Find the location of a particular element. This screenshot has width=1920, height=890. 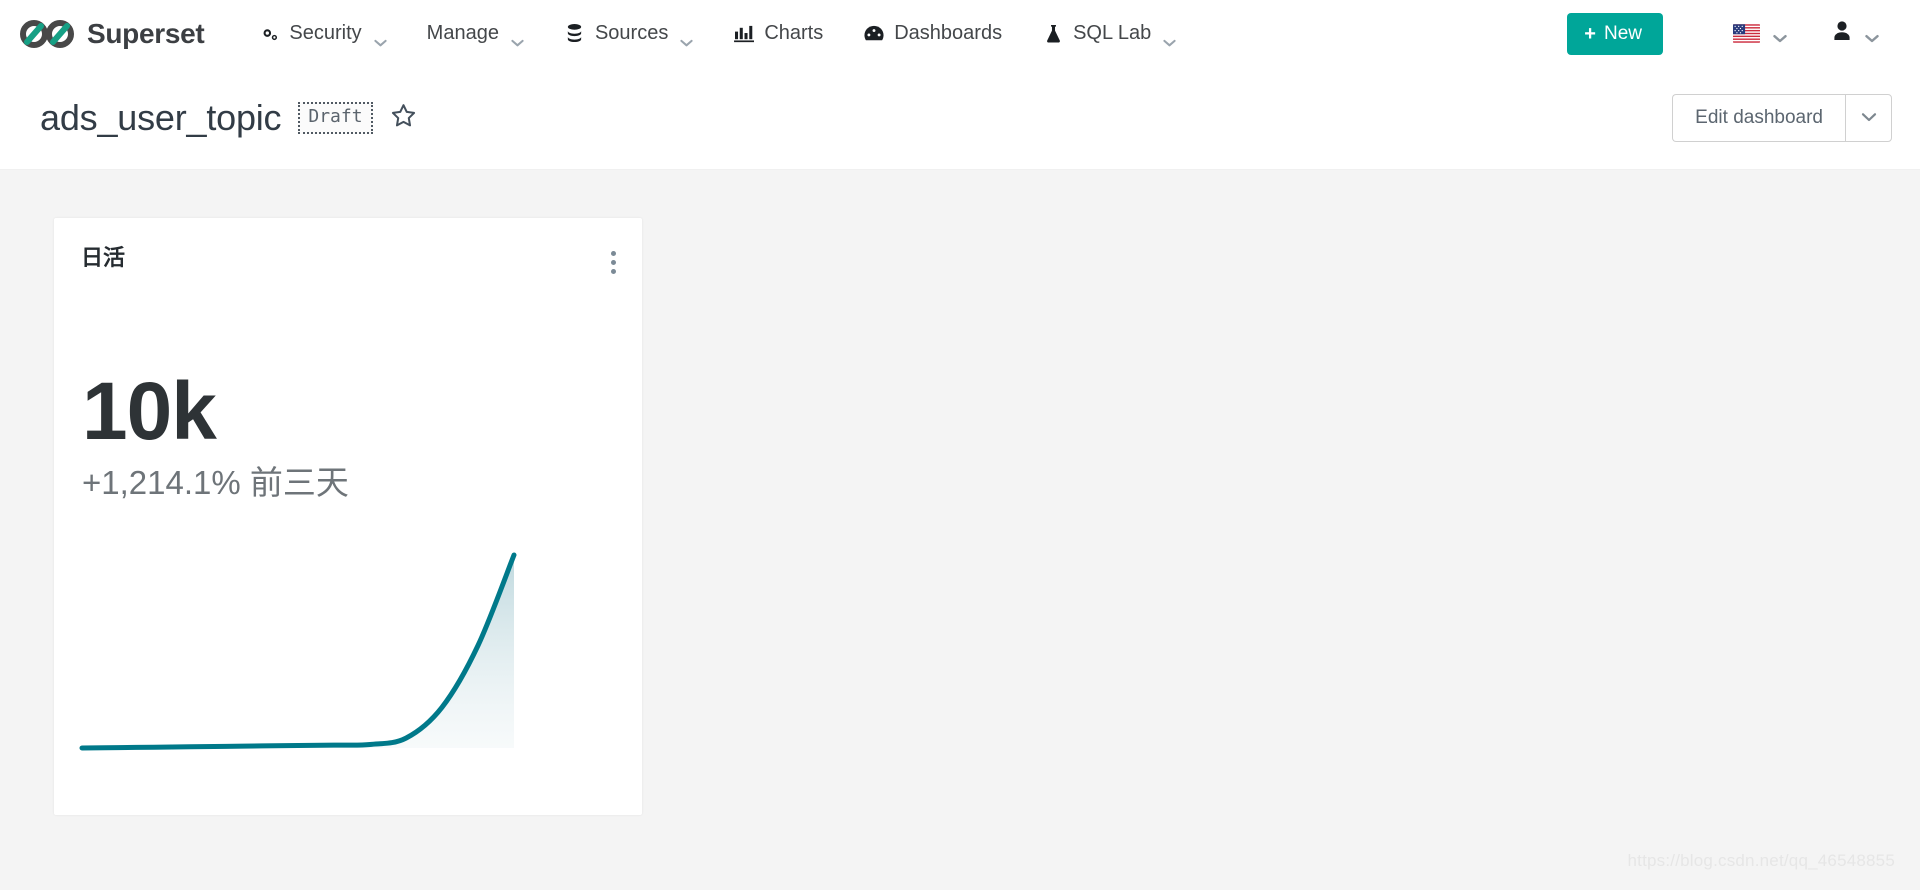

edit-dashboard-dropdown is located at coordinates (1868, 118).